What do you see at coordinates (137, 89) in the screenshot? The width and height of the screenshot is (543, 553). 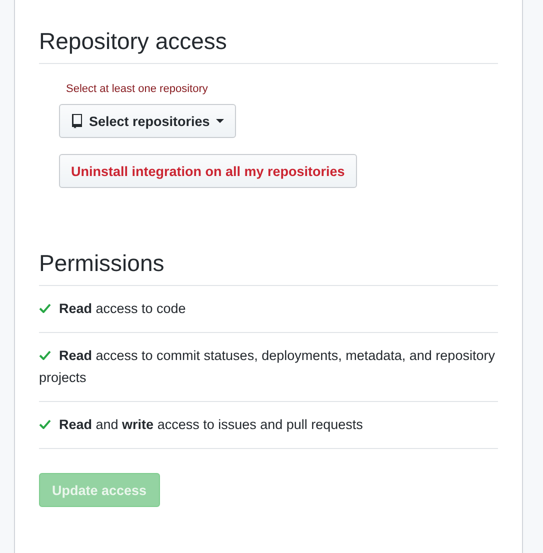 I see `error-message: Select at least one repository` at bounding box center [137, 89].